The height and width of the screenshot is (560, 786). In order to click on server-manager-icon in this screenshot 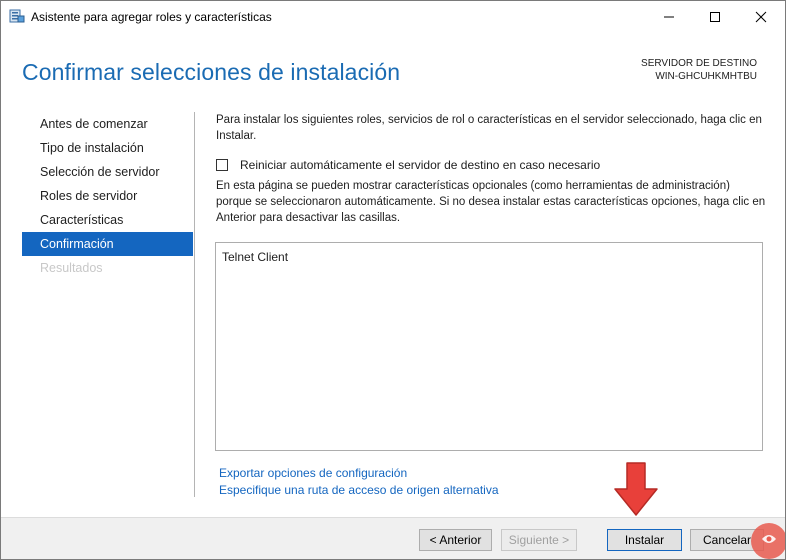, I will do `click(17, 16)`.